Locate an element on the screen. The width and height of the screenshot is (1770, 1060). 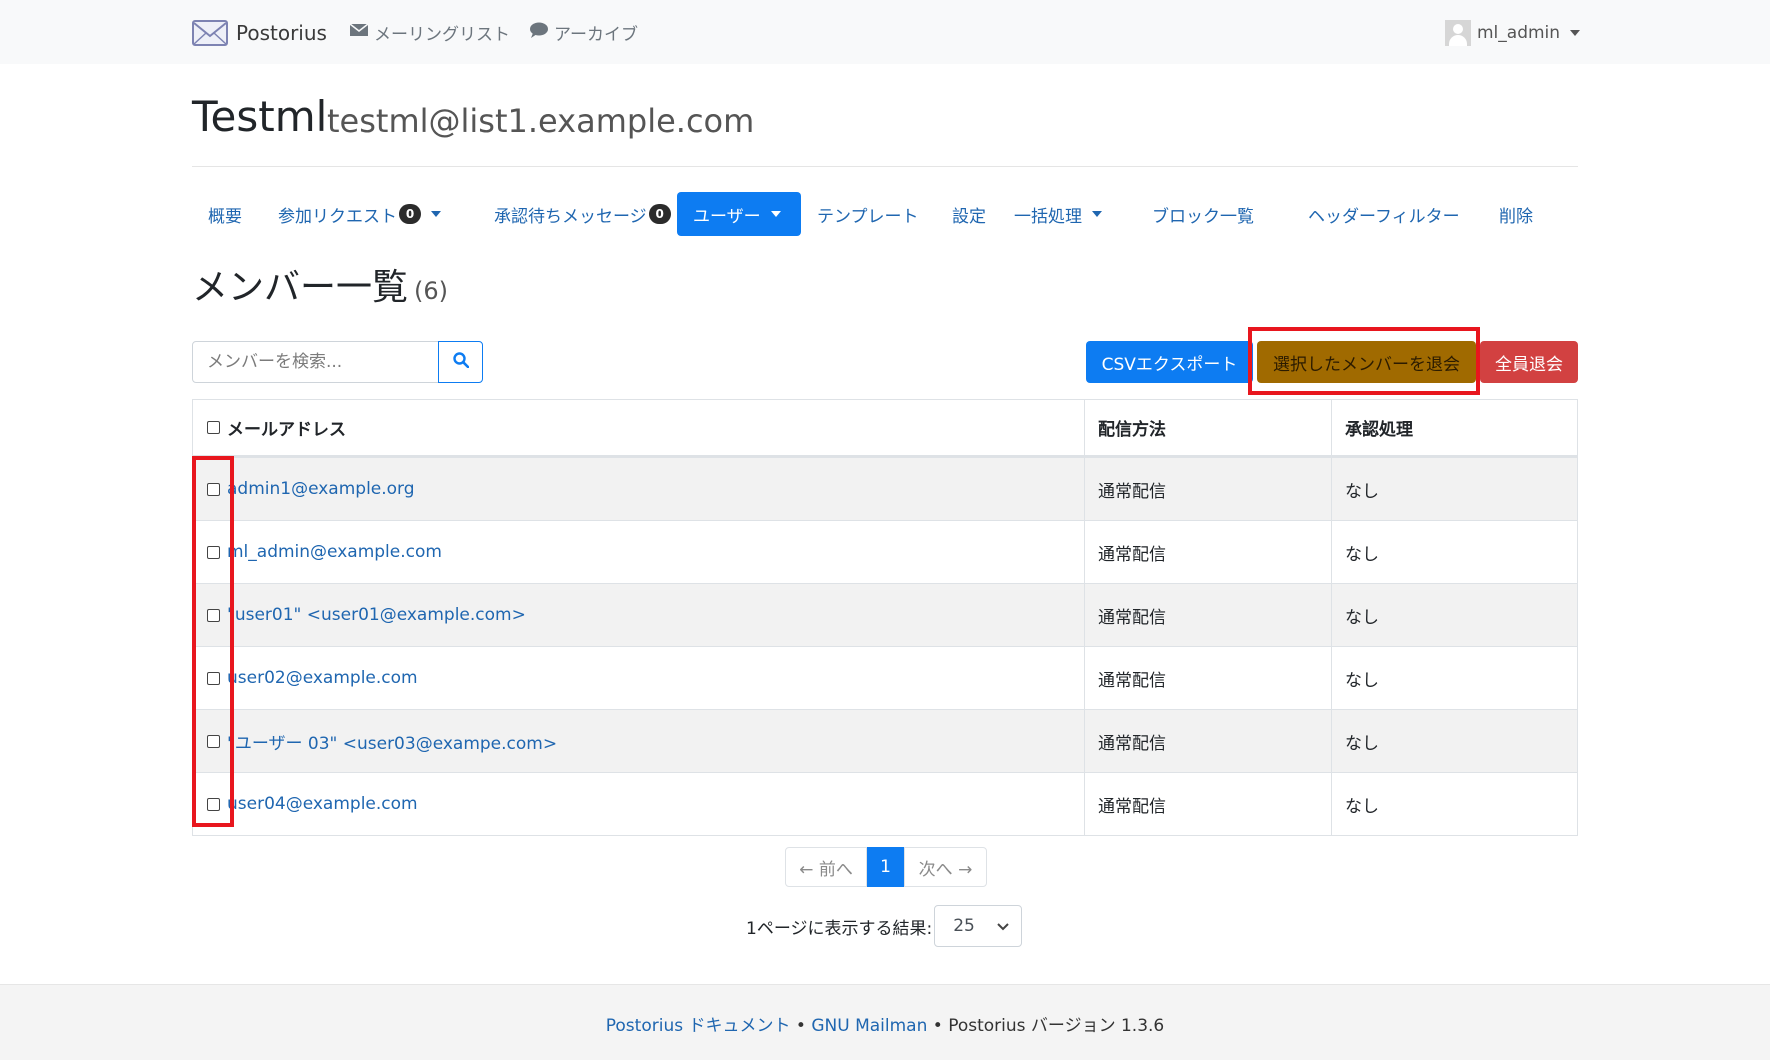
tab-label: 承認待ちメッセージ is located at coordinates (570, 216).